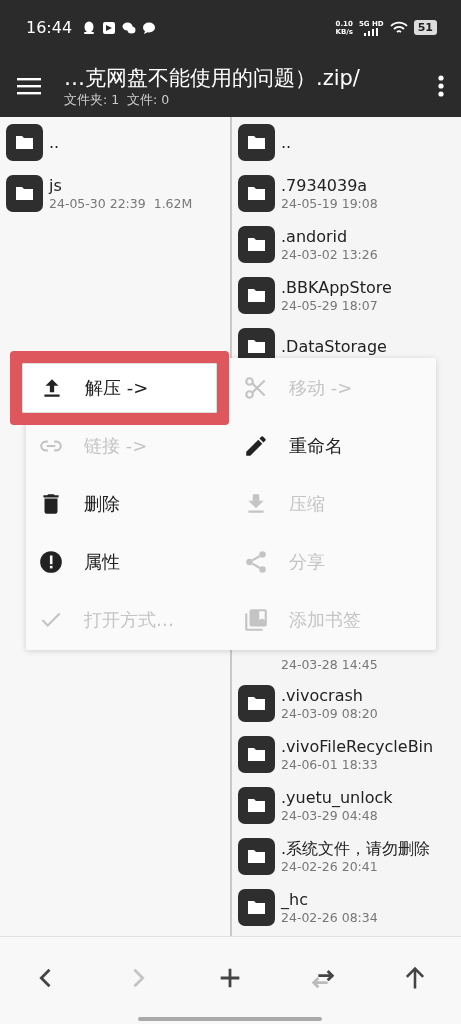 This screenshot has width=461, height=1024. I want to click on file-name: .vivocrash, so click(322, 695).